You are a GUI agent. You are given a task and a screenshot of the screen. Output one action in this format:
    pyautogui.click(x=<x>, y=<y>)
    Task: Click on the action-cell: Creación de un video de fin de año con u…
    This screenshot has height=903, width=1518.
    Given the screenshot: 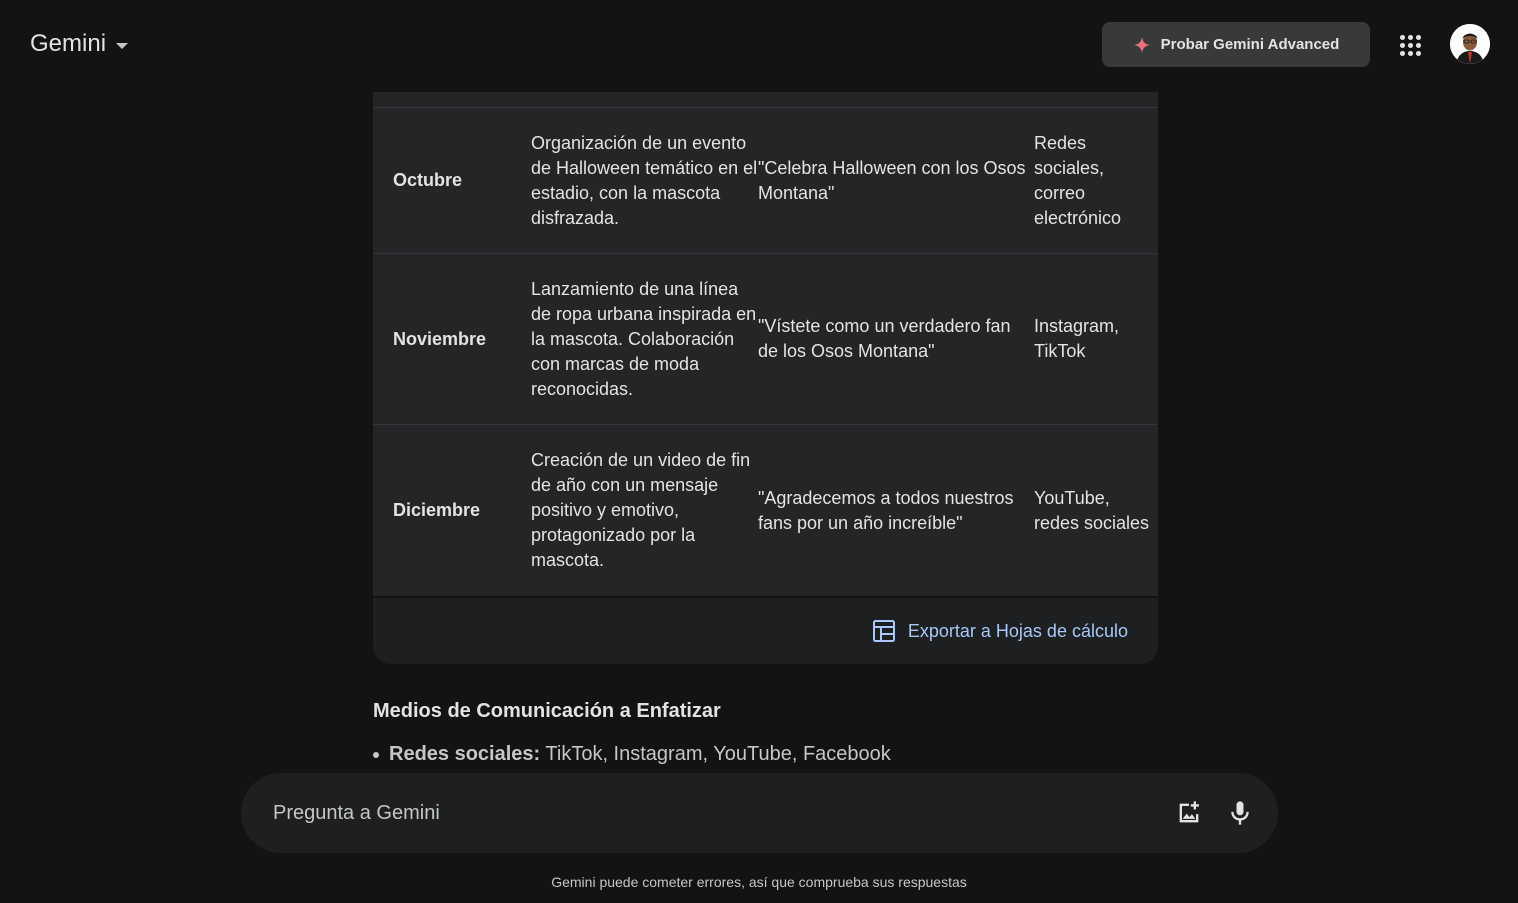 What is the action you would take?
    pyautogui.click(x=641, y=510)
    